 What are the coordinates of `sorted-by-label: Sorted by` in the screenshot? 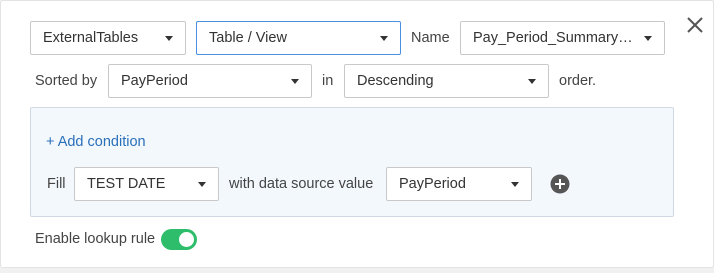 It's located at (66, 81).